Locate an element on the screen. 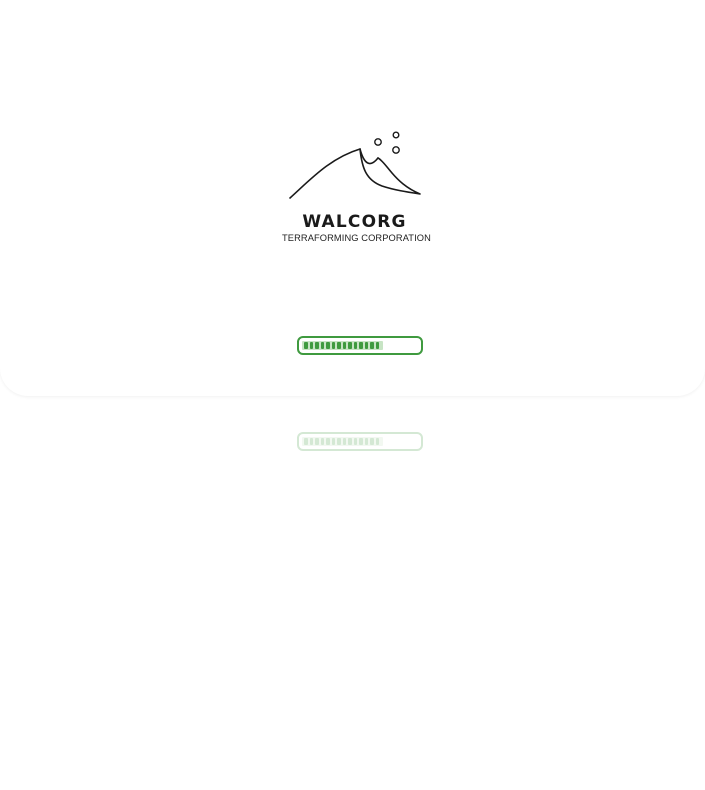 Image resolution: width=705 pixels, height=790 pixels. brand-name: WALCORG is located at coordinates (354, 222).